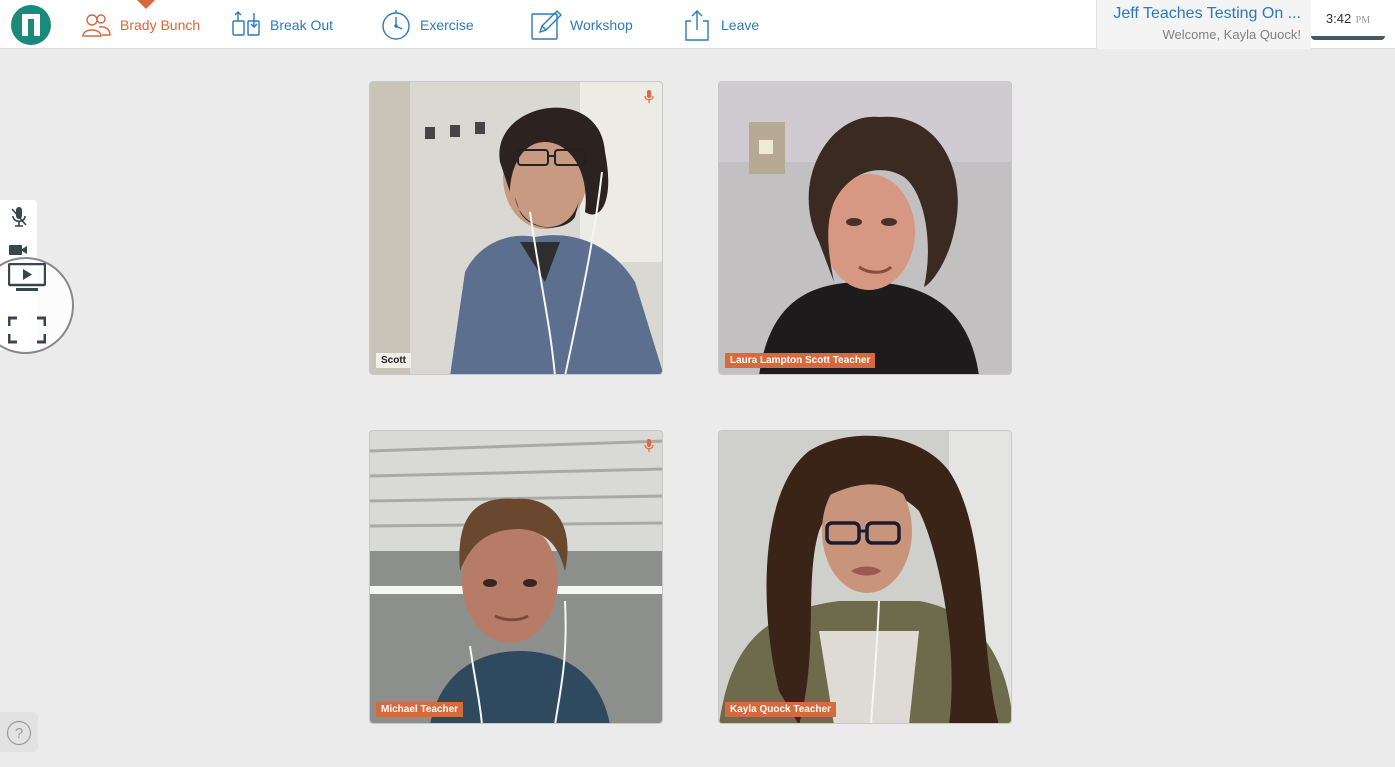  Describe the element at coordinates (740, 24) in the screenshot. I see `nav-label: Leave` at that location.